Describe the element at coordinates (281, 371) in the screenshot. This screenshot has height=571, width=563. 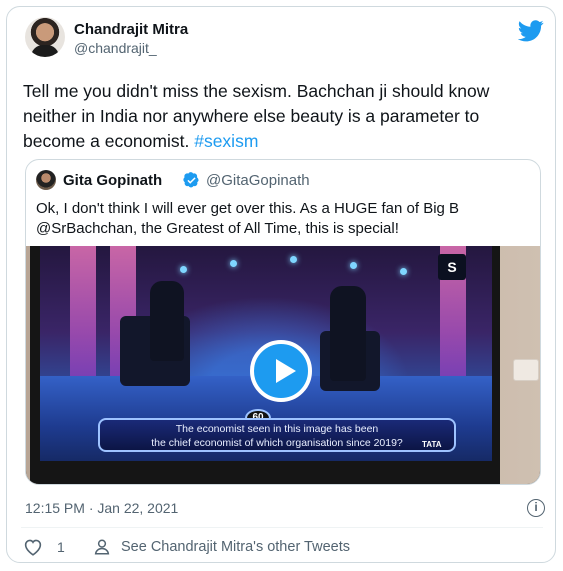
I see `play-icon` at that location.